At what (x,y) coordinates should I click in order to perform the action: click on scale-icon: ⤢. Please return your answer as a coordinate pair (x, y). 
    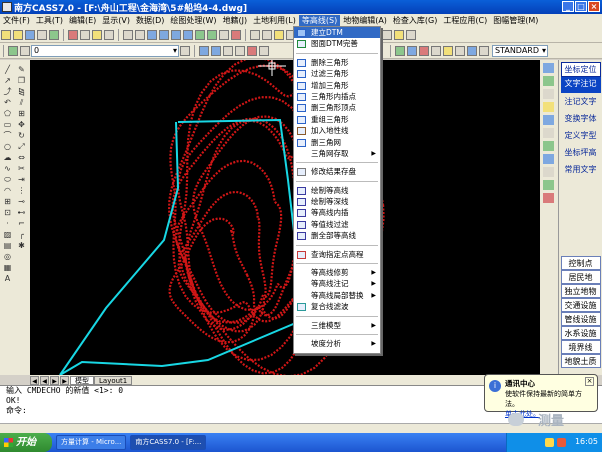
    Looking at the image, I should click on (21, 146).